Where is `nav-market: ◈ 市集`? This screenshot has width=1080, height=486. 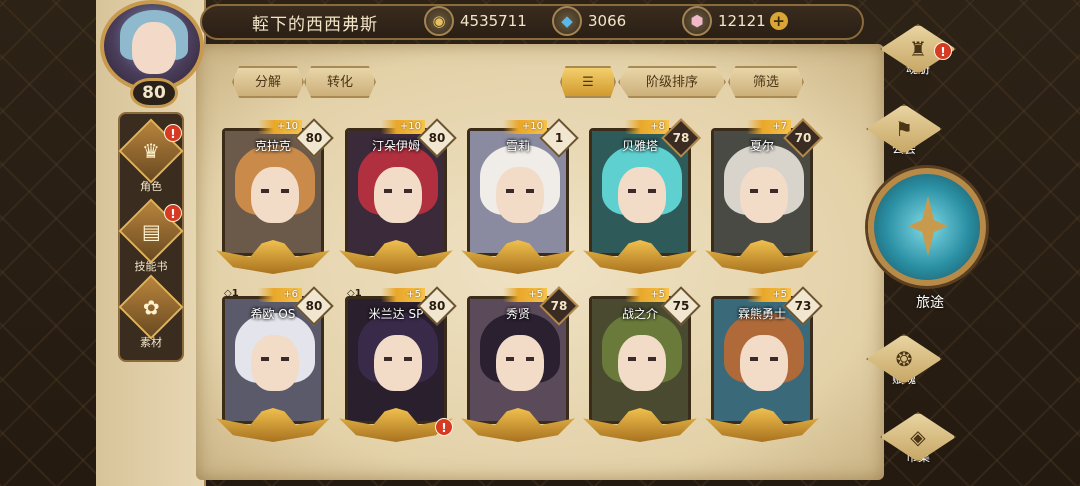 nav-market: ◈ 市集 is located at coordinates (918, 438).